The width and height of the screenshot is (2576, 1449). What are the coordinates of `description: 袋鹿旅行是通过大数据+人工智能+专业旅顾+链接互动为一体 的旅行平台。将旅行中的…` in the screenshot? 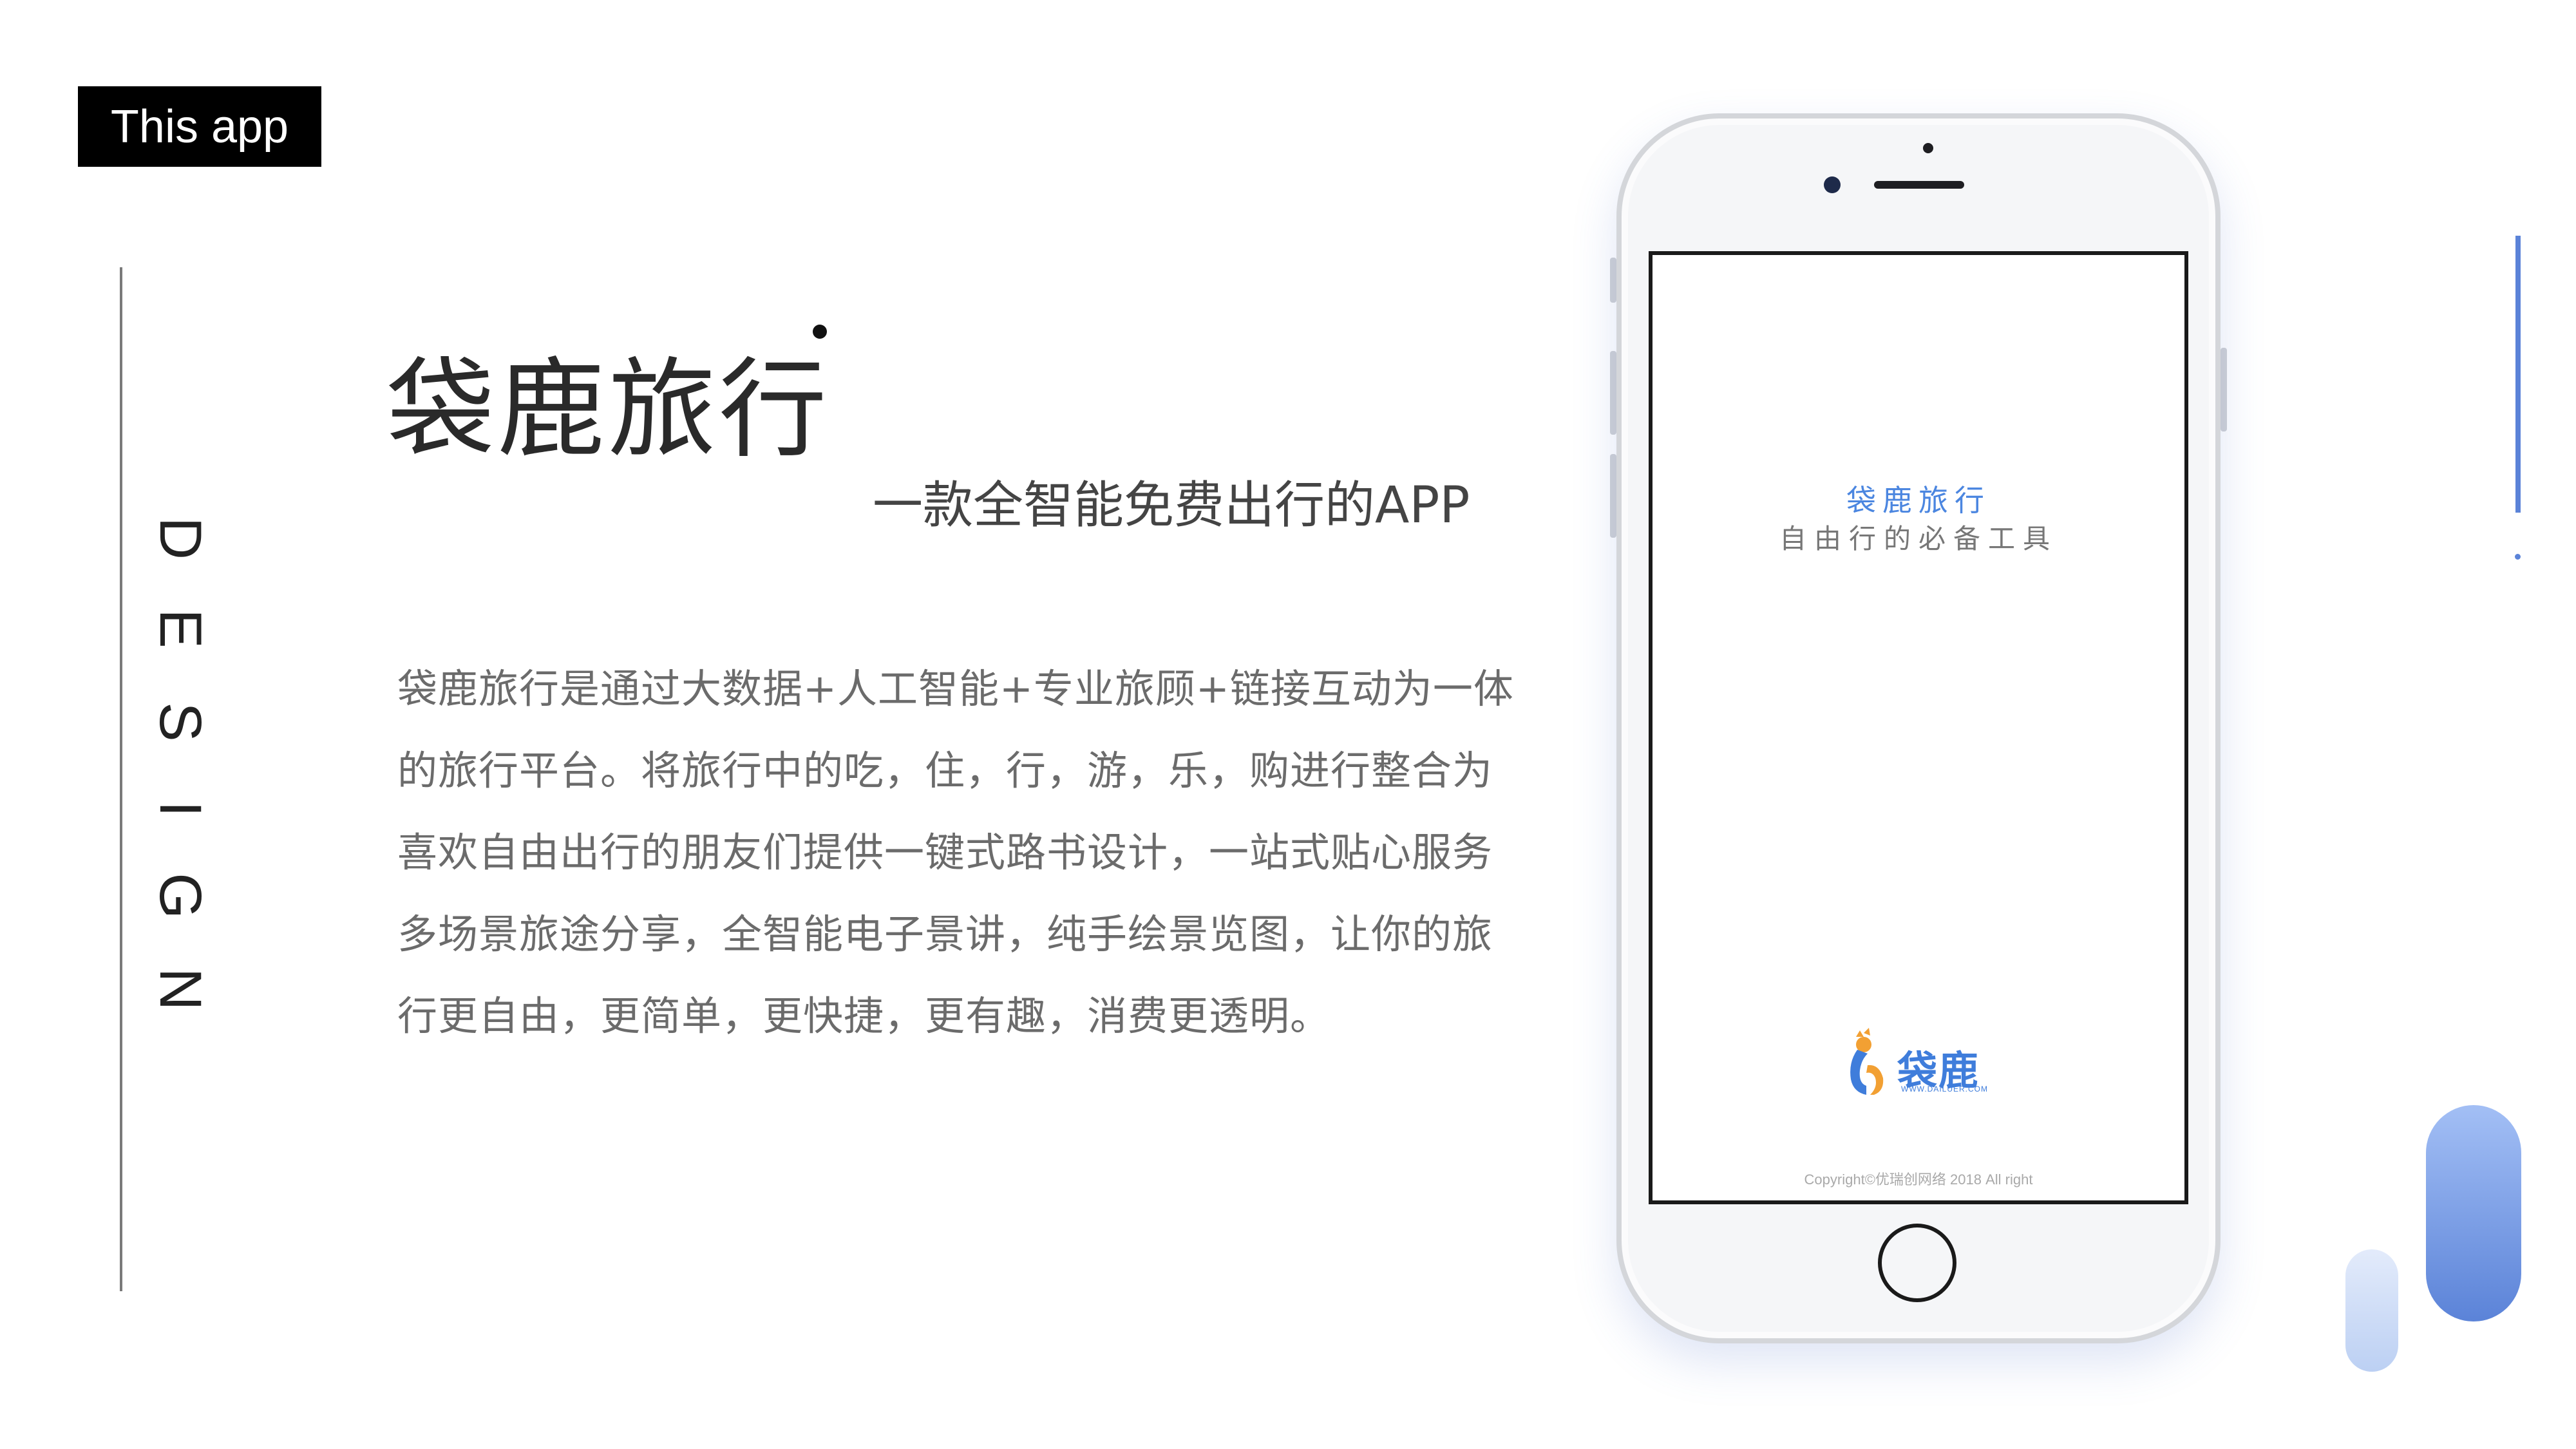 It's located at (955, 861).